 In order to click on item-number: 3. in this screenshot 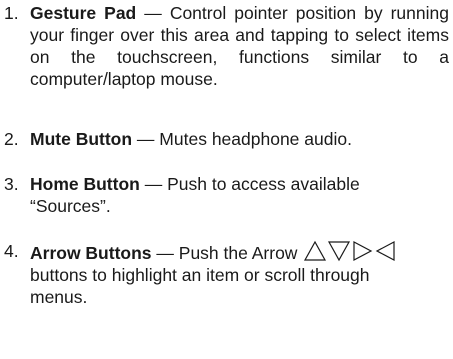, I will do `click(11, 184)`.